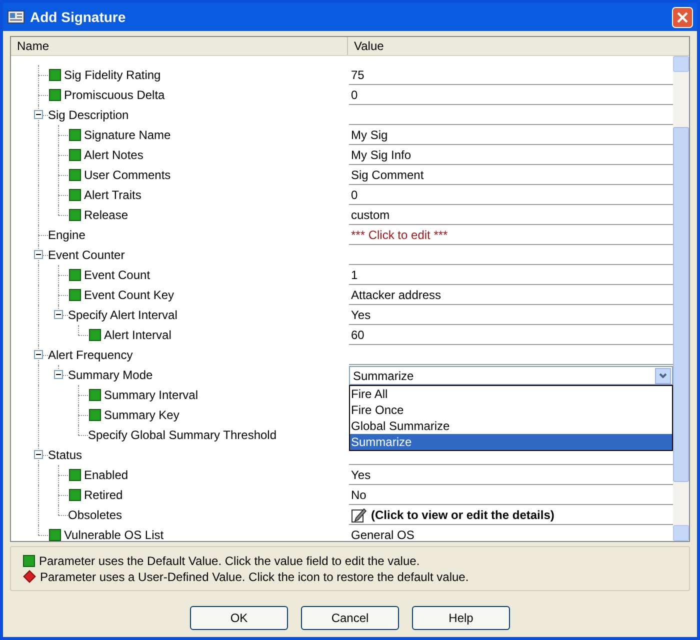 Image resolution: width=700 pixels, height=640 pixels. Describe the element at coordinates (106, 475) in the screenshot. I see `parameter-name: Enabled` at that location.